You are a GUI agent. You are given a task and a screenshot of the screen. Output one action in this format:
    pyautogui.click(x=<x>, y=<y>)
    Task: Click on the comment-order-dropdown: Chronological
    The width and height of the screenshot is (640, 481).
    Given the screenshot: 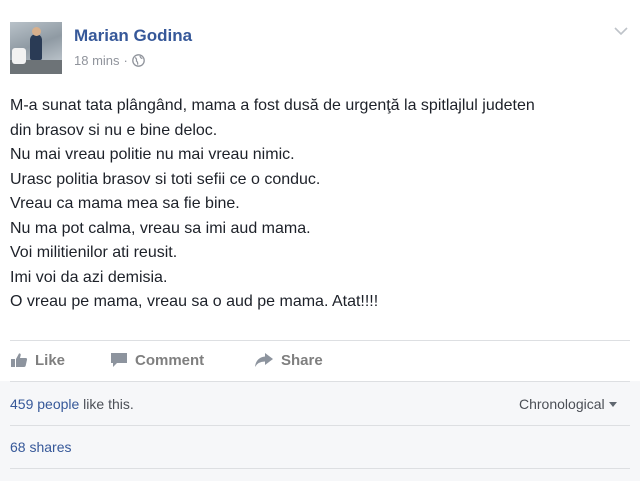 What is the action you would take?
    pyautogui.click(x=568, y=404)
    